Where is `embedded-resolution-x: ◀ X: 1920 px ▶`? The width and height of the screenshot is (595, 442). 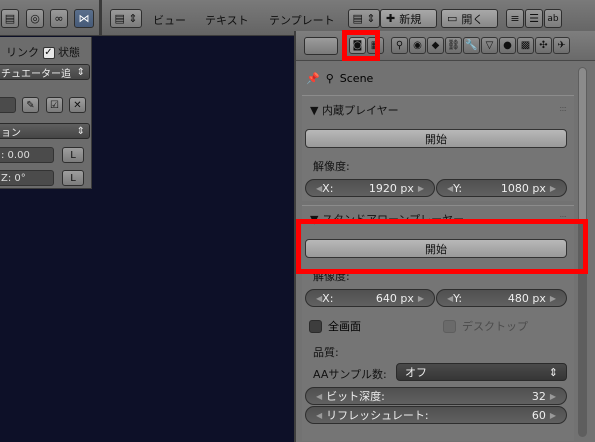 embedded-resolution-x: ◀ X: 1920 px ▶ is located at coordinates (370, 188).